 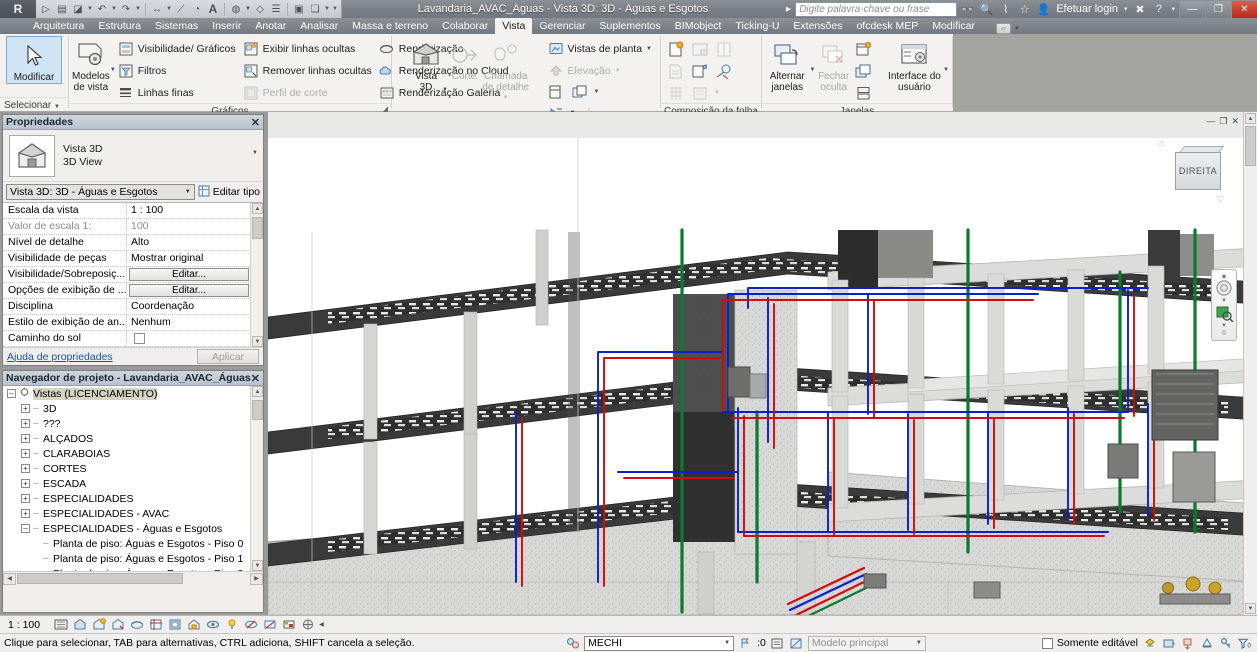 What do you see at coordinates (256, 478) in the screenshot?
I see `tree-vertical-scrollbar: ▲ ▼` at bounding box center [256, 478].